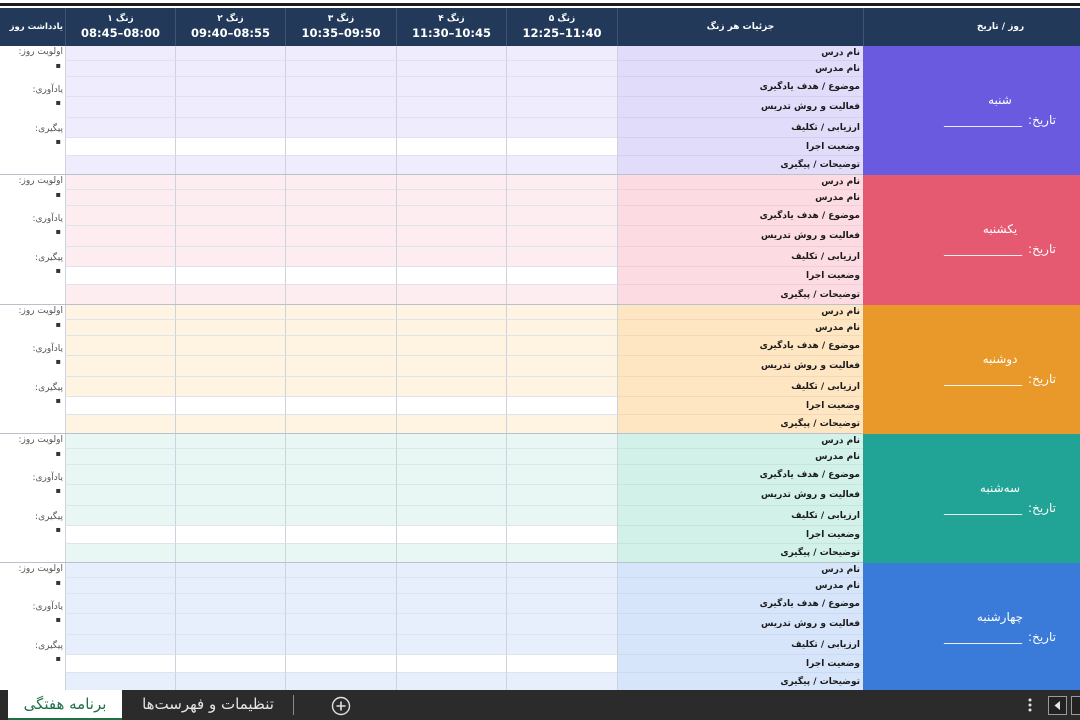 The width and height of the screenshot is (1080, 720). I want to click on day-cell: سه‌شنبه تاریخ: _____________, so click(971, 498).